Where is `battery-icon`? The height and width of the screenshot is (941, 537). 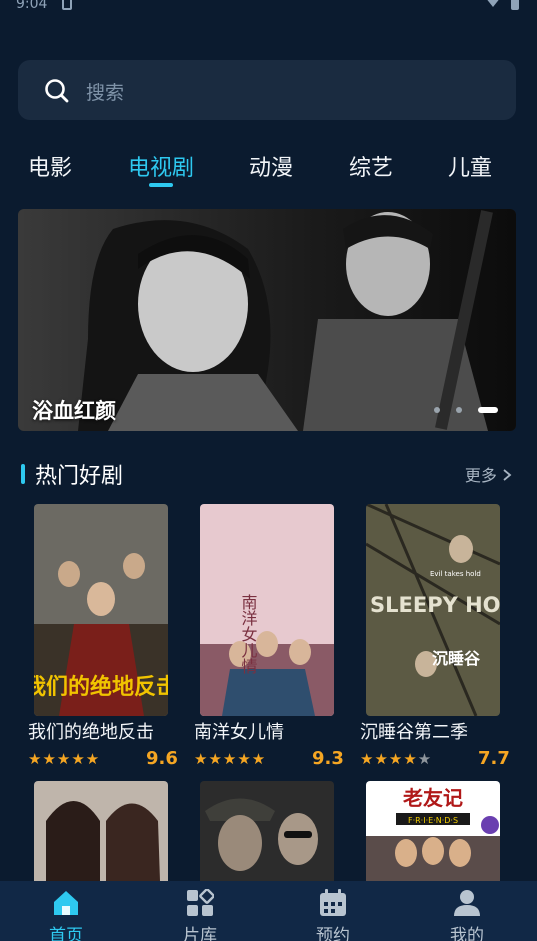
battery-icon is located at coordinates (515, 5).